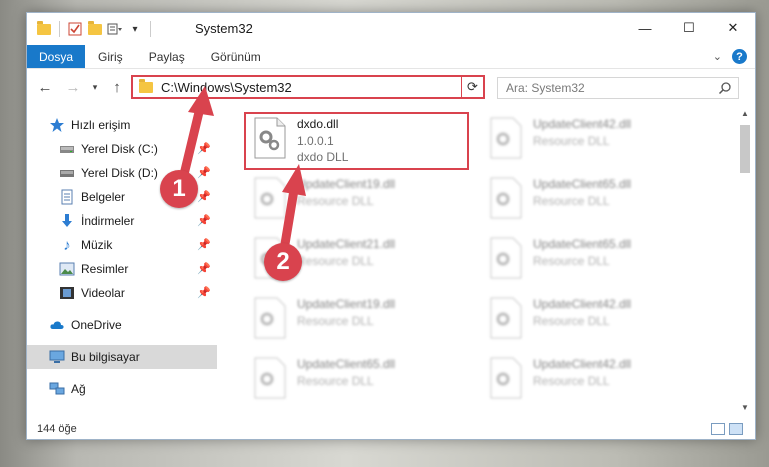  I want to click on sidebar-item-pictures: Resimler 📌, so click(122, 269).